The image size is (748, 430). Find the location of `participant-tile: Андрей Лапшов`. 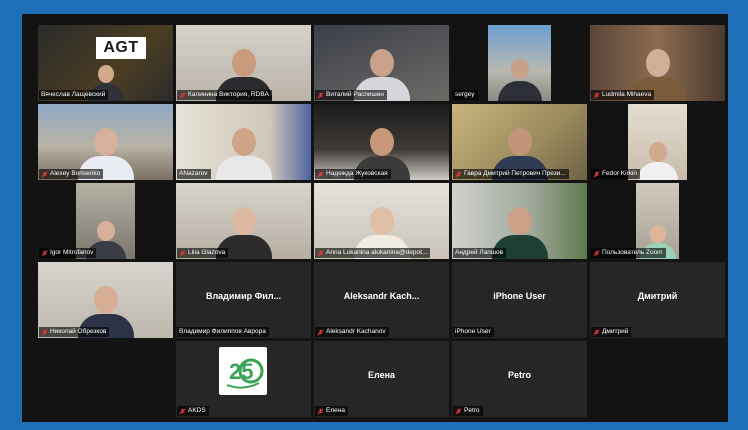

participant-tile: Андрей Лапшов is located at coordinates (519, 221).